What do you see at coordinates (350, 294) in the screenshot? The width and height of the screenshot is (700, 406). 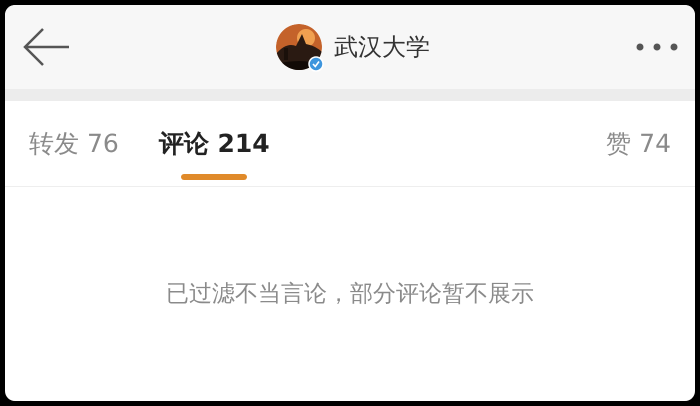 I see `filter-notice: 已过滤不当言论，部分评论暂不展示` at bounding box center [350, 294].